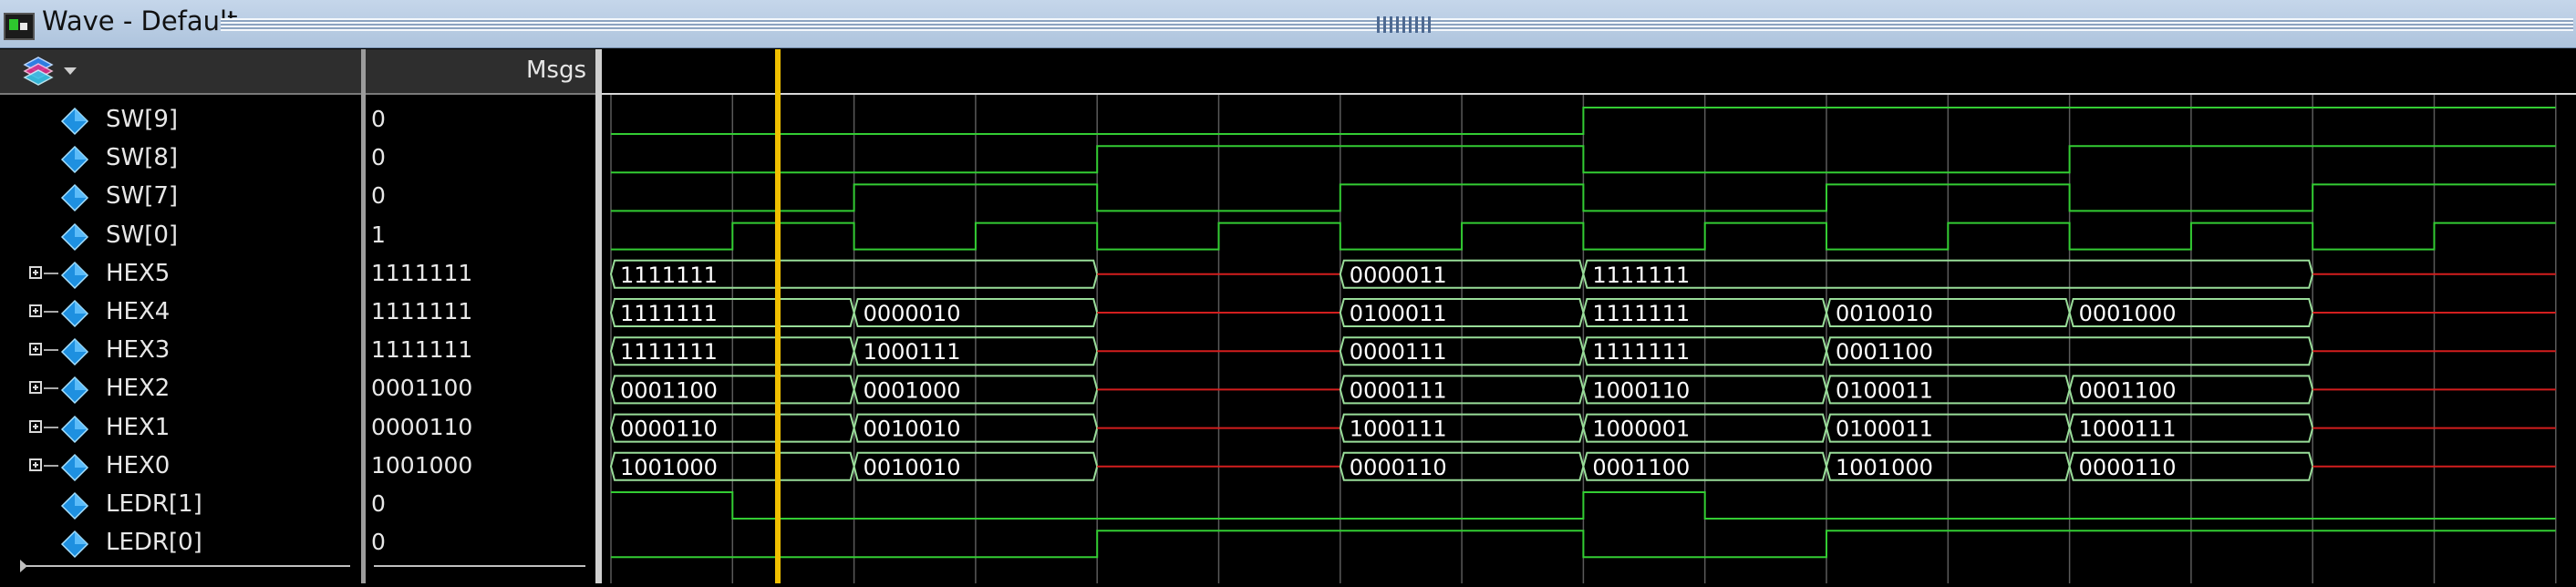 Image resolution: width=2576 pixels, height=587 pixels. I want to click on signal-row: HEX3, so click(180, 351).